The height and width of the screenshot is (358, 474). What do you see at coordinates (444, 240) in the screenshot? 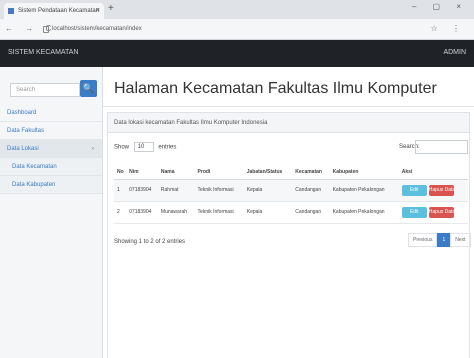
I see `pagination-page-1: 1` at bounding box center [444, 240].